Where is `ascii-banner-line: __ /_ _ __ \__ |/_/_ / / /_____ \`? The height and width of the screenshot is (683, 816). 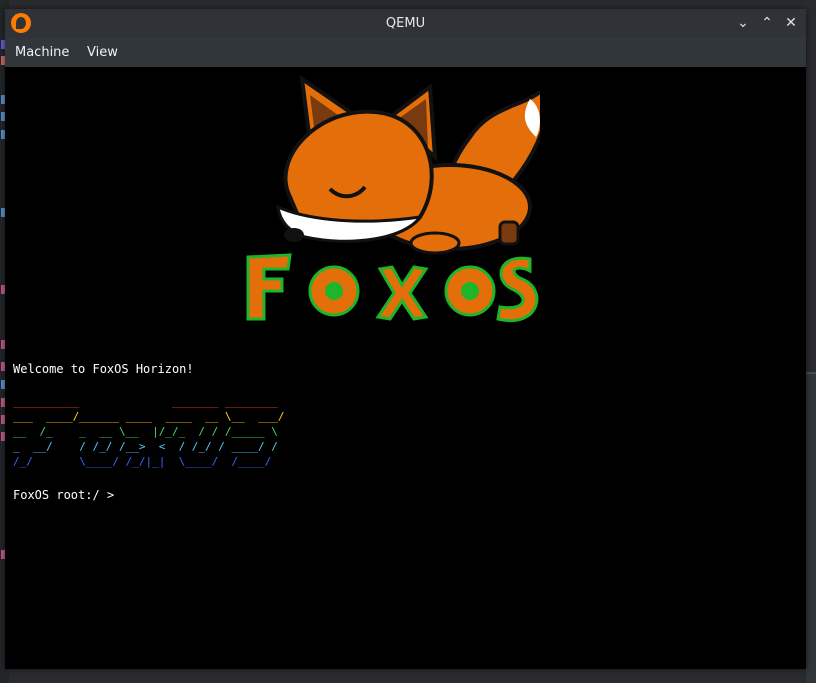
ascii-banner-line: __ /_ _ __ \__ |/_/_ / / /_____ \ is located at coordinates (145, 431).